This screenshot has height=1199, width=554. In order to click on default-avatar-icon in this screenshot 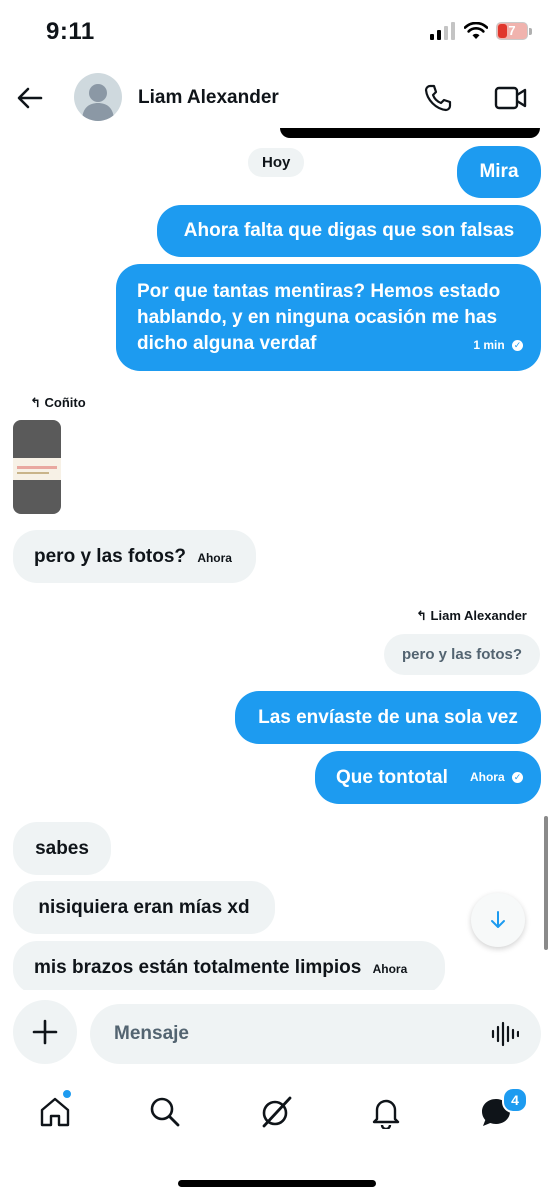, I will do `click(98, 102)`.